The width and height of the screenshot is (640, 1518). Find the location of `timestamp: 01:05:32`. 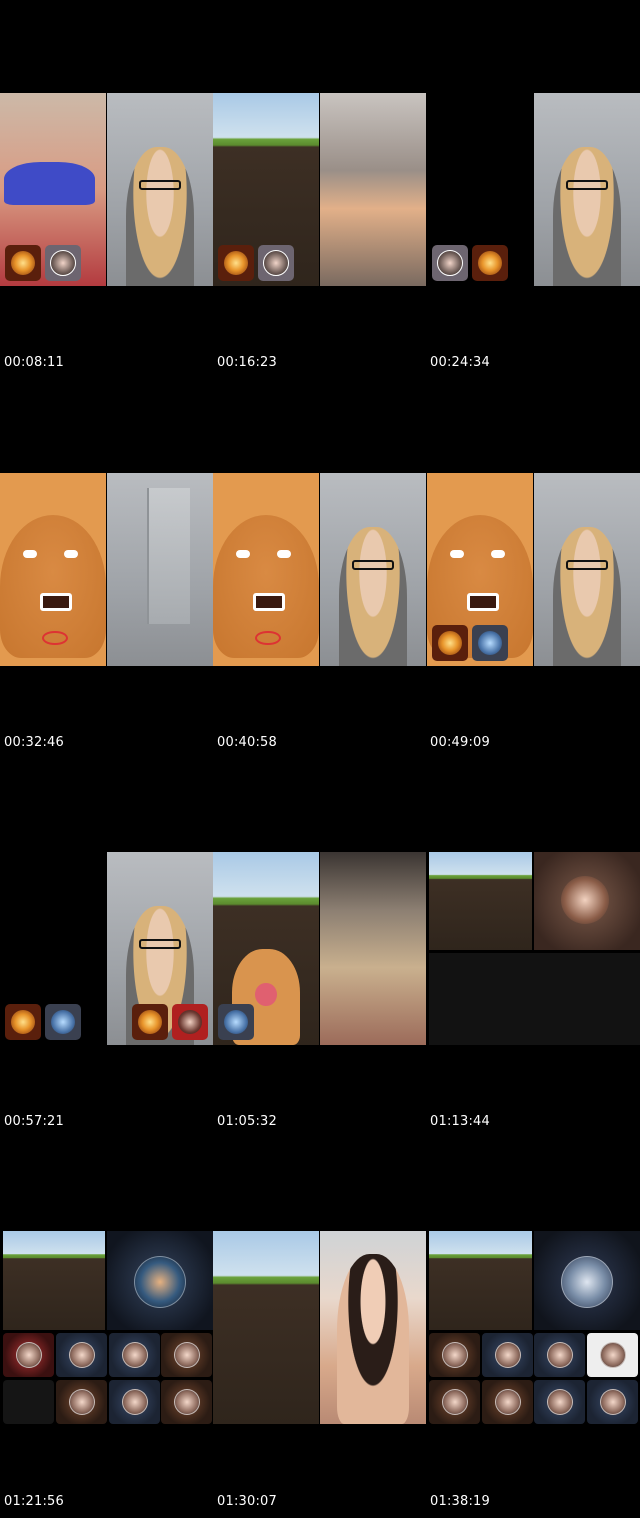

timestamp: 01:05:32 is located at coordinates (247, 1121).